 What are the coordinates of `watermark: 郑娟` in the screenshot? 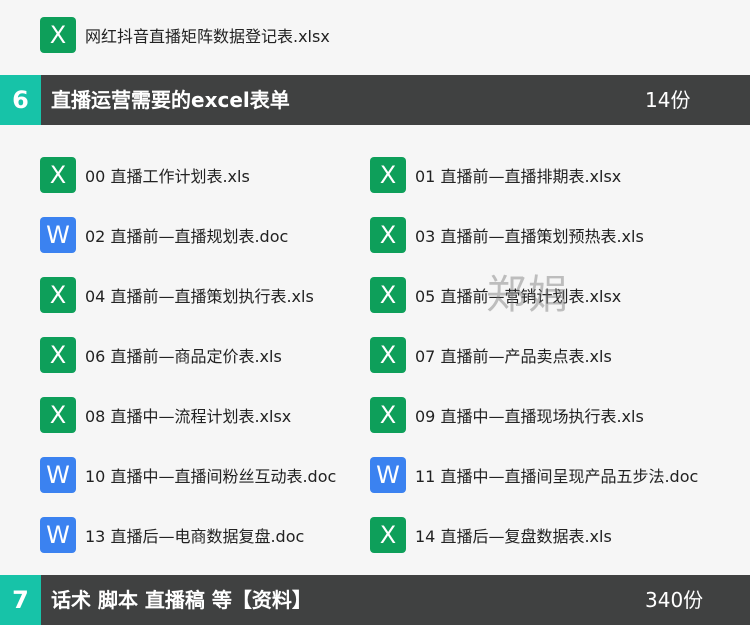 It's located at (528, 295).